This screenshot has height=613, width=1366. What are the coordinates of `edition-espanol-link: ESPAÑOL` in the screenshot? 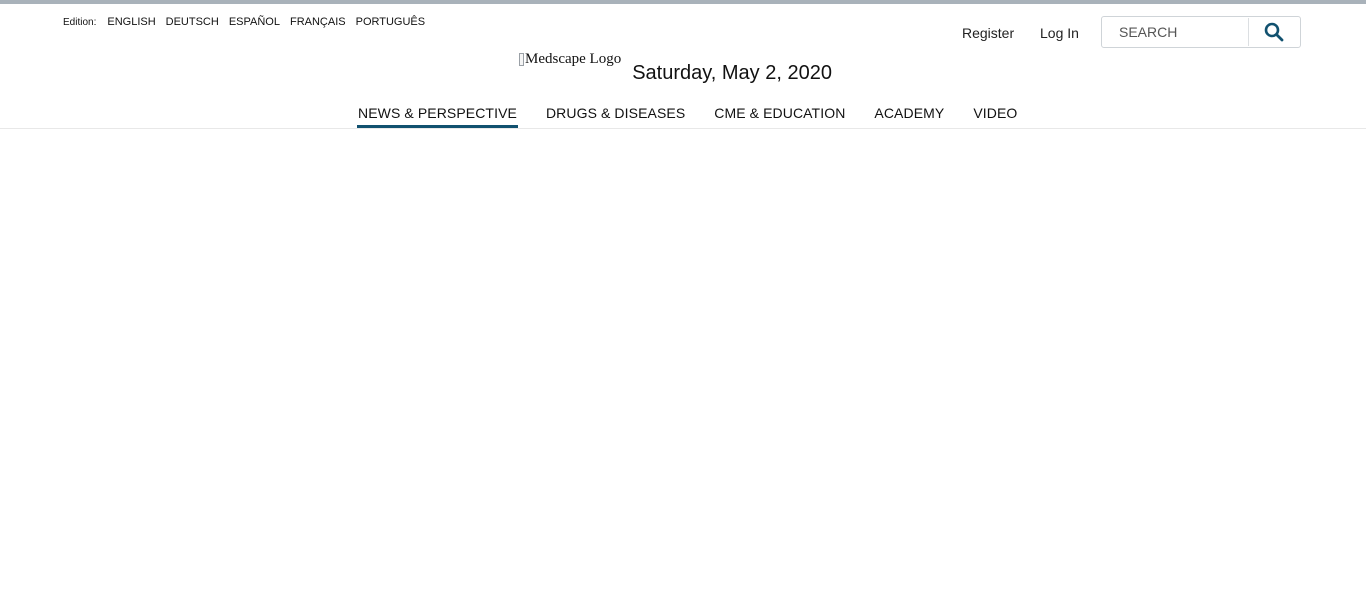 It's located at (254, 22).